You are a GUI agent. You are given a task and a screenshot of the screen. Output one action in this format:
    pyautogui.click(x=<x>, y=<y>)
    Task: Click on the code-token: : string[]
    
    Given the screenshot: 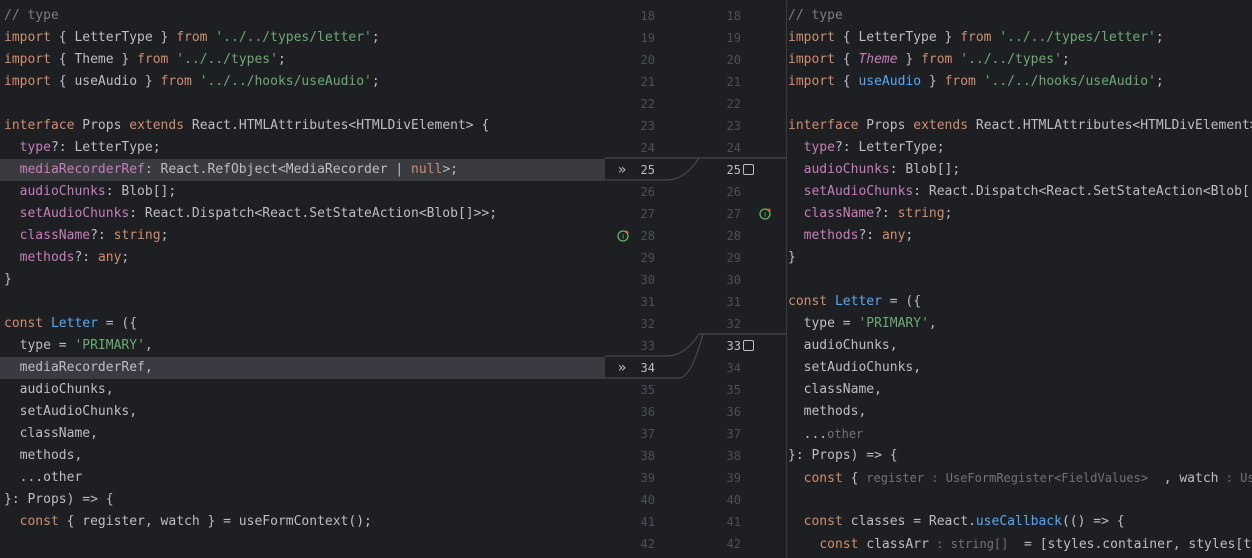 What is the action you would take?
    pyautogui.click(x=968, y=544)
    